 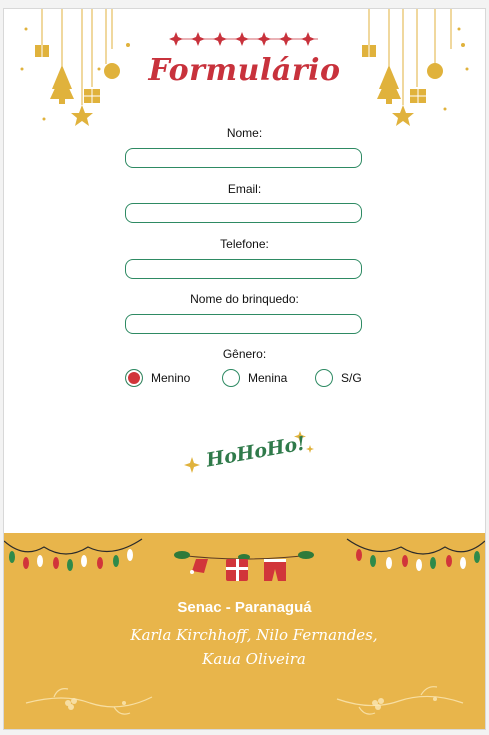 I want to click on phone-label: Telefone:, so click(x=244, y=244).